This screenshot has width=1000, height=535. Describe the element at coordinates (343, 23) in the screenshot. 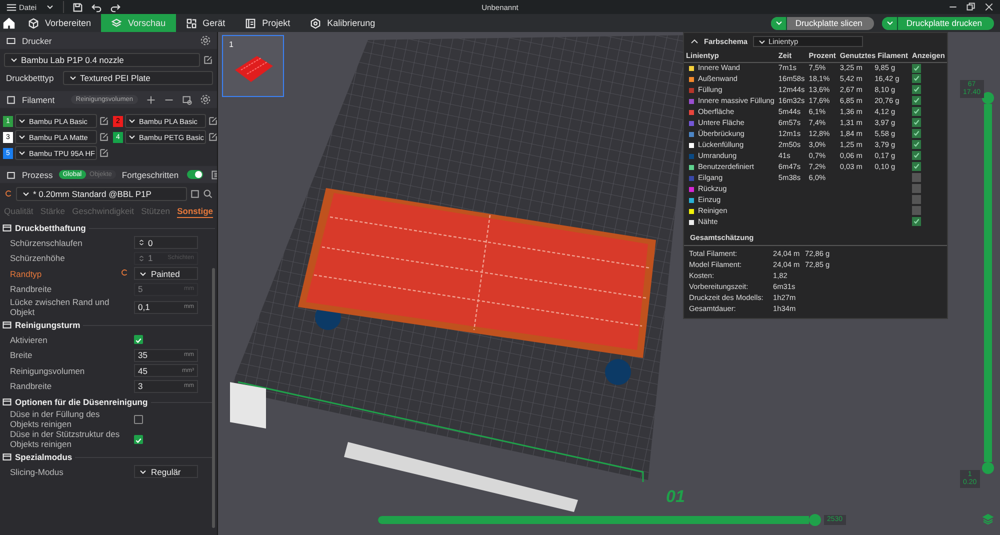

I see `view-tab: Kalibrierung` at that location.